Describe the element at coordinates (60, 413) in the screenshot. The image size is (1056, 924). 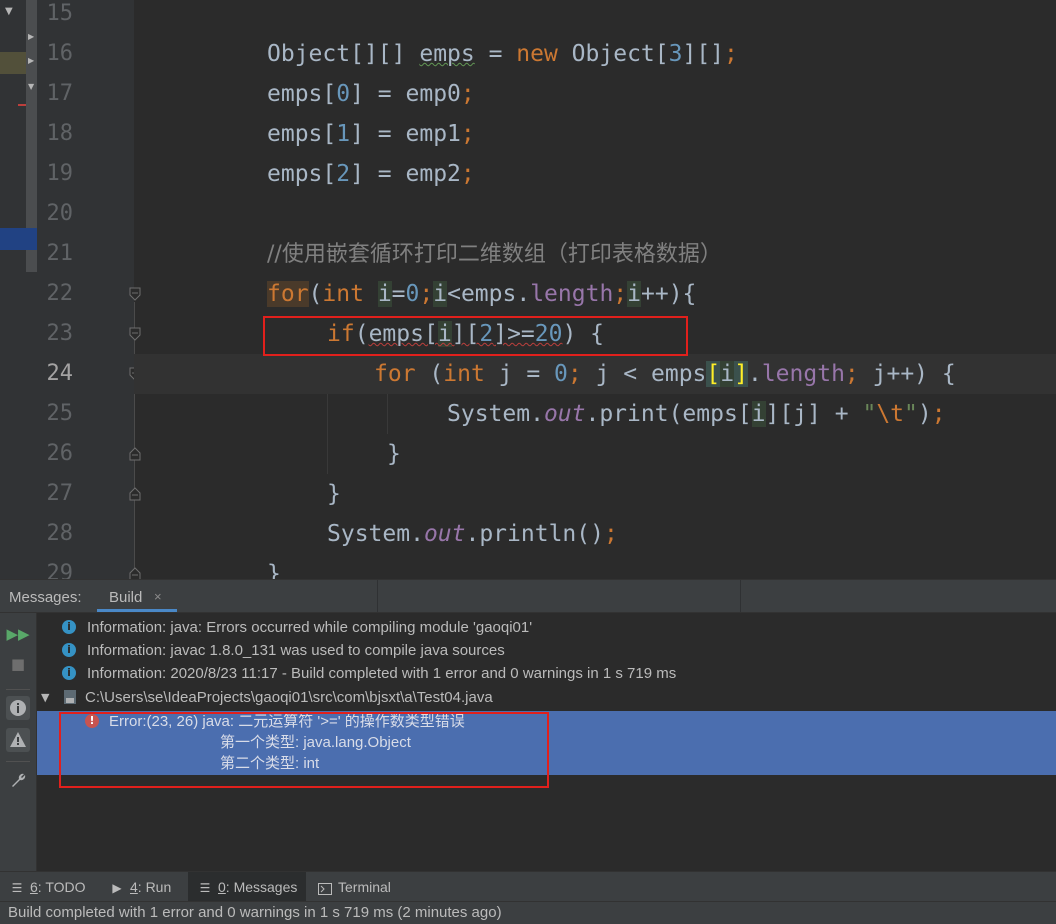
I see `line-number: 25` at that location.